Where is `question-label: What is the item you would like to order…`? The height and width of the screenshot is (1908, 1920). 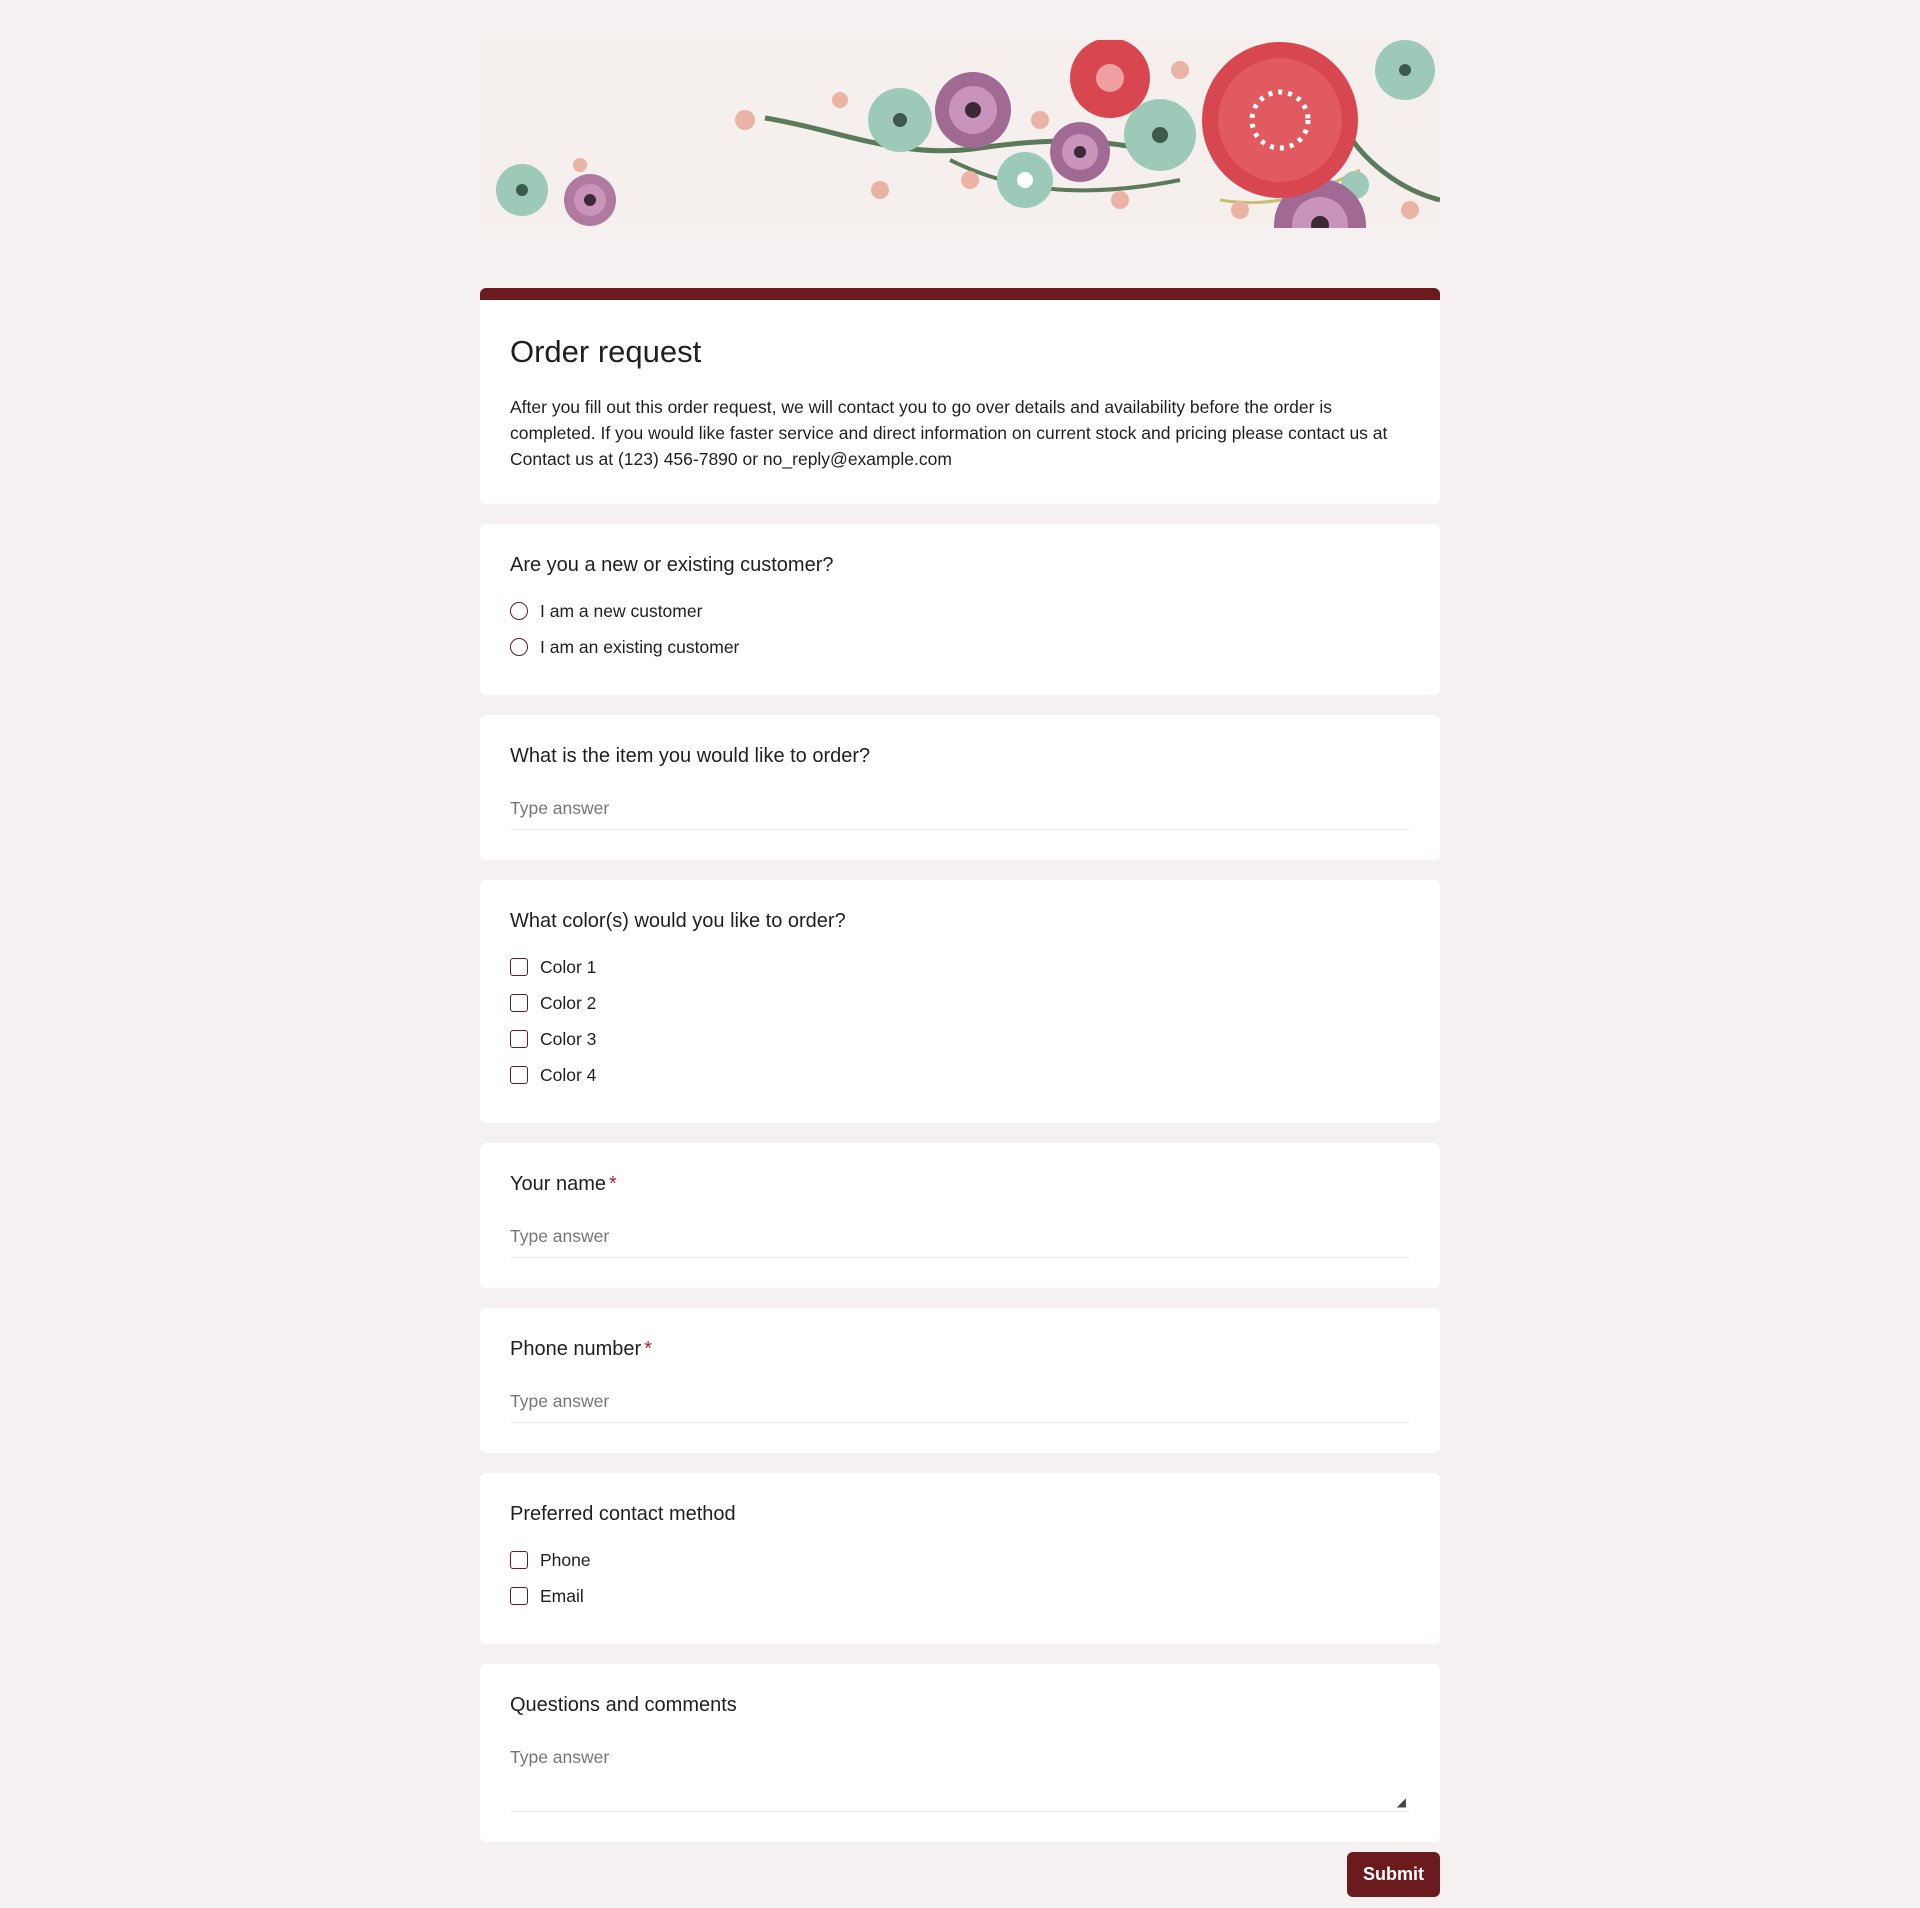
question-label: What is the item you would like to order… is located at coordinates (690, 756).